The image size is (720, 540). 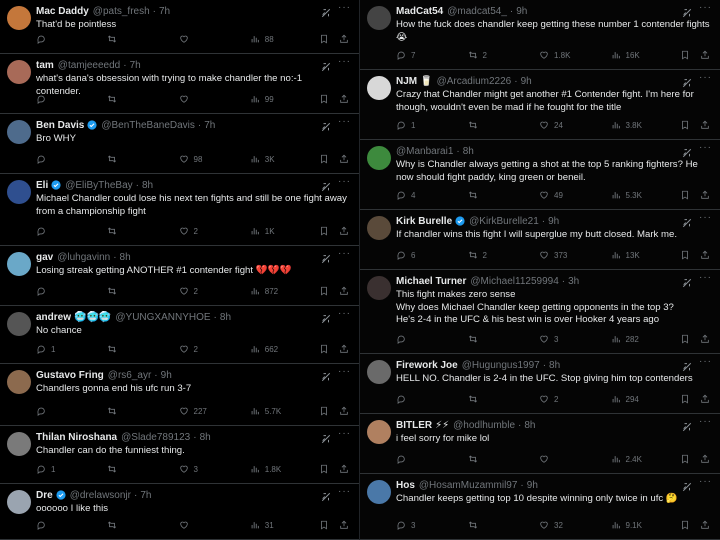 What do you see at coordinates (575, 55) in the screenshot?
I see `like-button: 1.8K` at bounding box center [575, 55].